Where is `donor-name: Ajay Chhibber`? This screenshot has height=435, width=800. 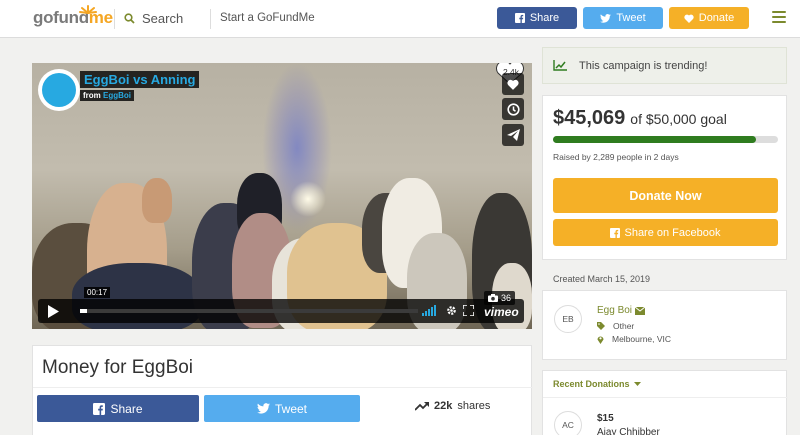 donor-name: Ajay Chhibber is located at coordinates (628, 431).